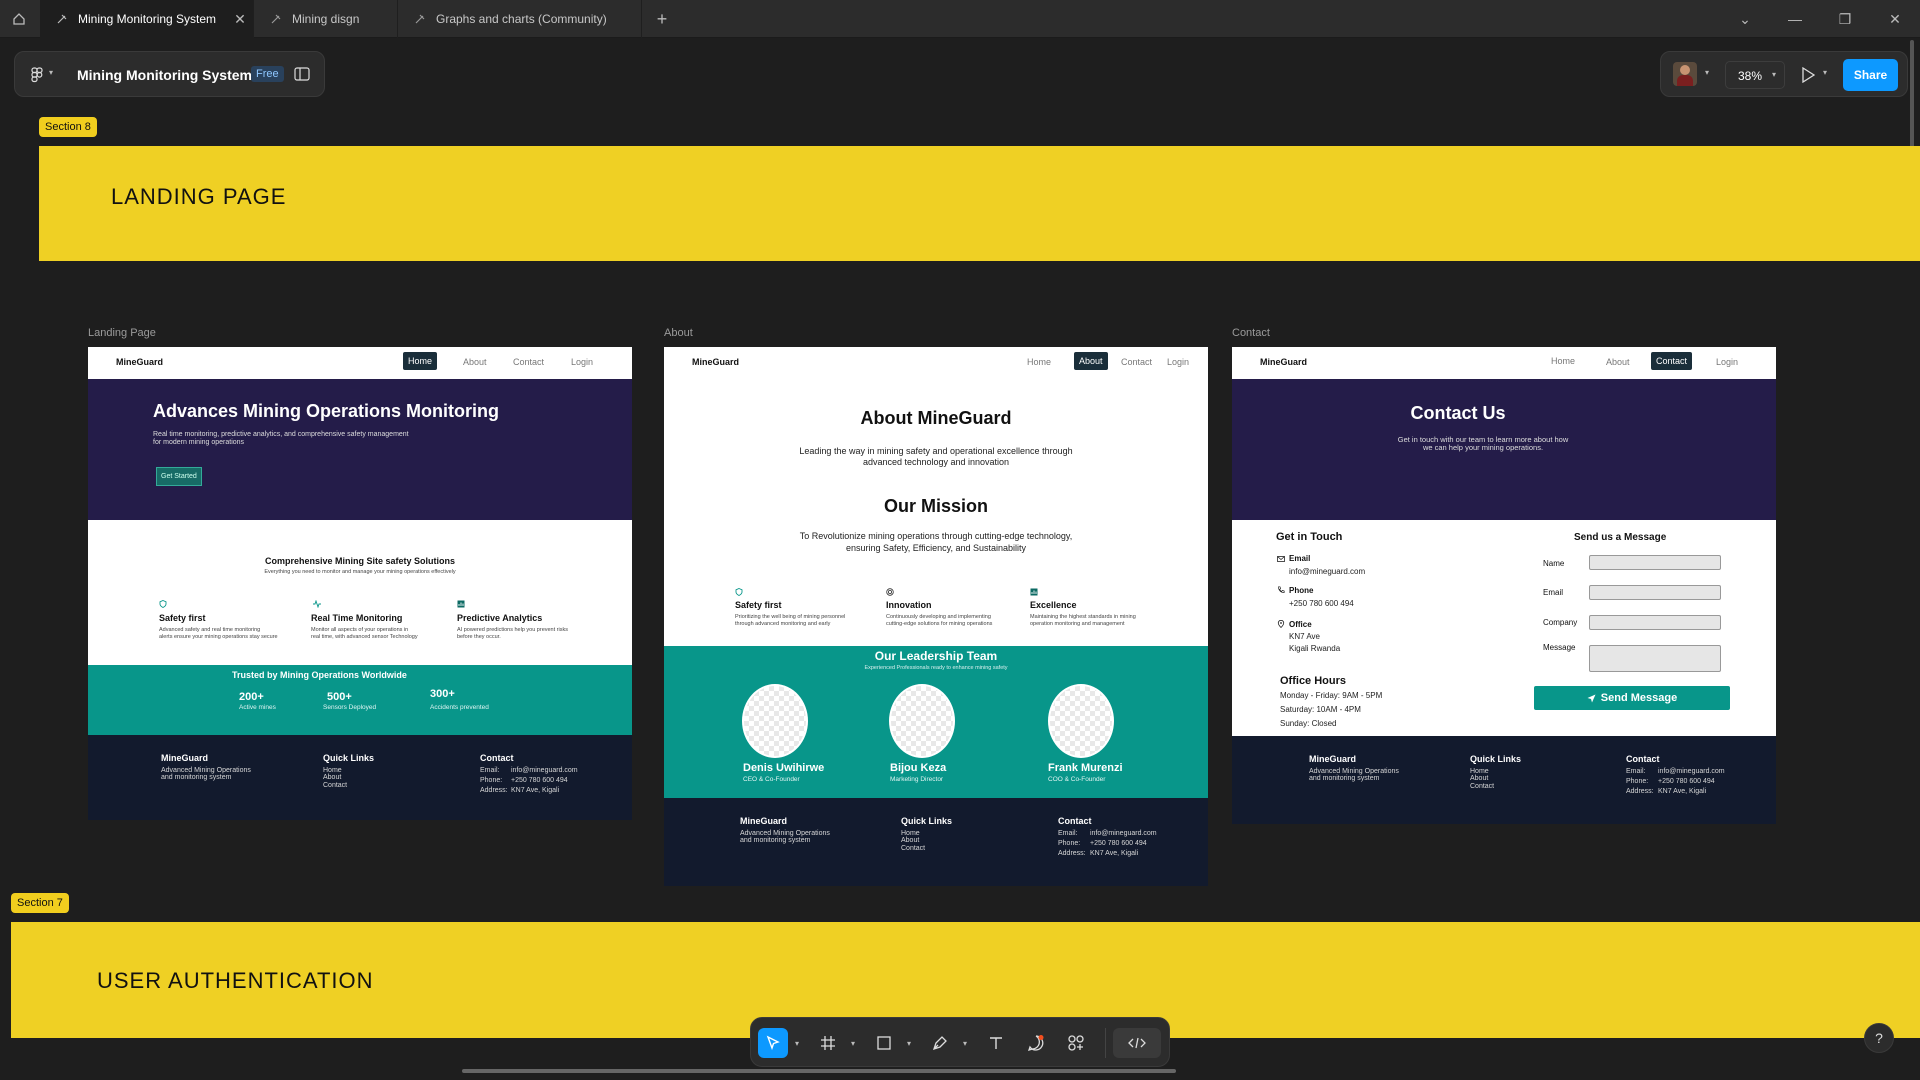 Image resolution: width=1920 pixels, height=1080 pixels. I want to click on zoom-value: 38%, so click(1750, 76).